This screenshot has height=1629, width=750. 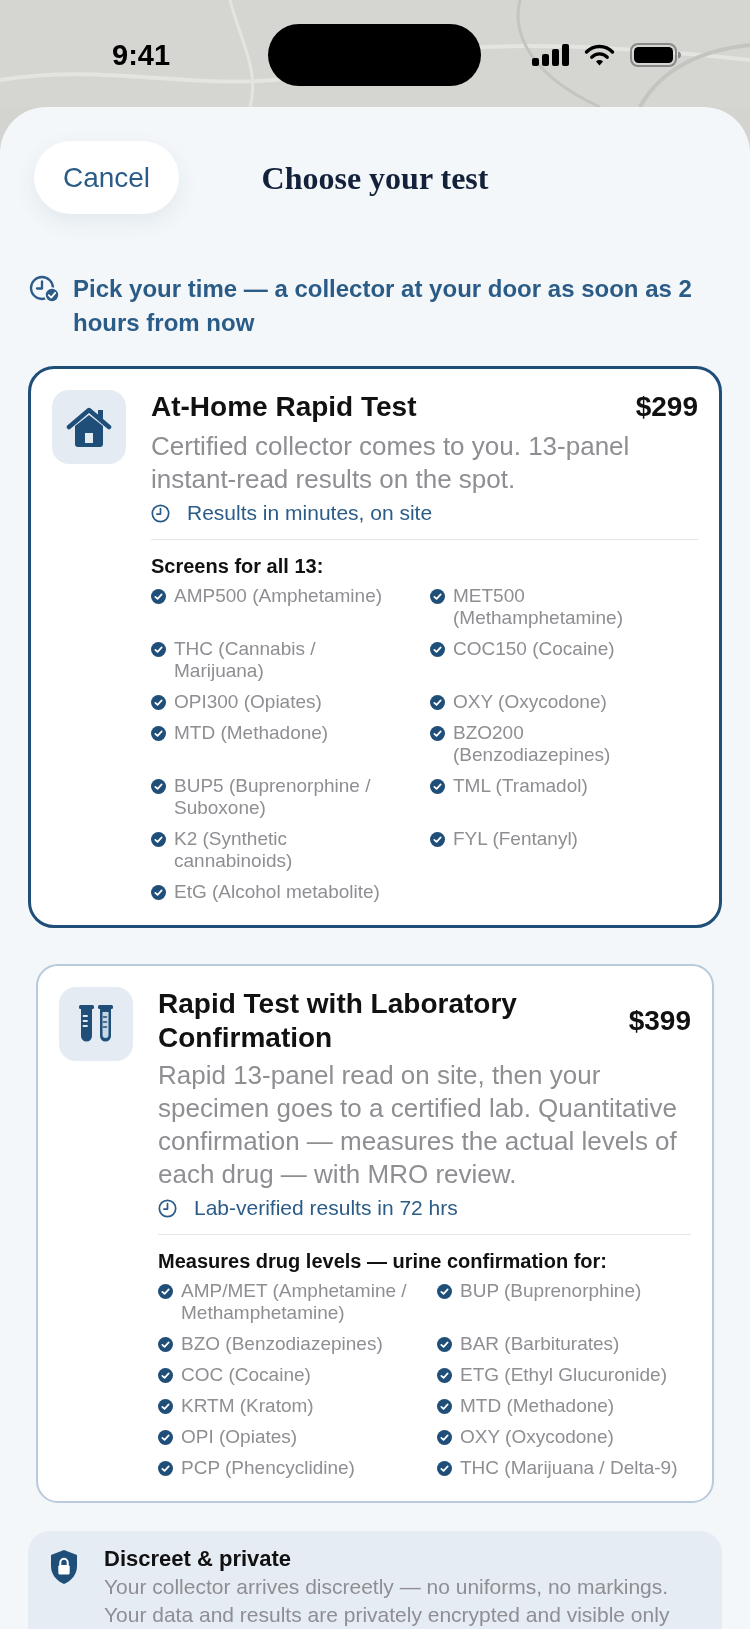 I want to click on drug-name: ETG (Ethyl Glucuronide), so click(x=563, y=1375).